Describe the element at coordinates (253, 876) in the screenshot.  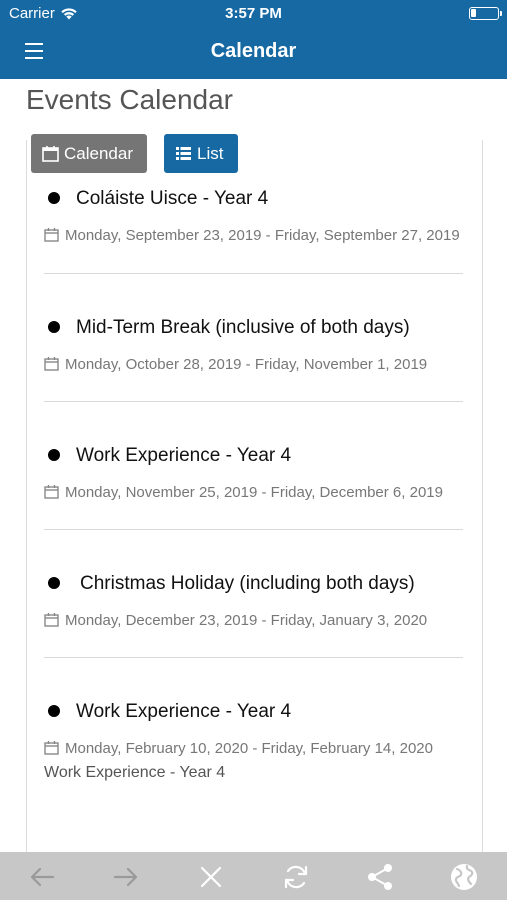
I see `browser-toolbar` at that location.